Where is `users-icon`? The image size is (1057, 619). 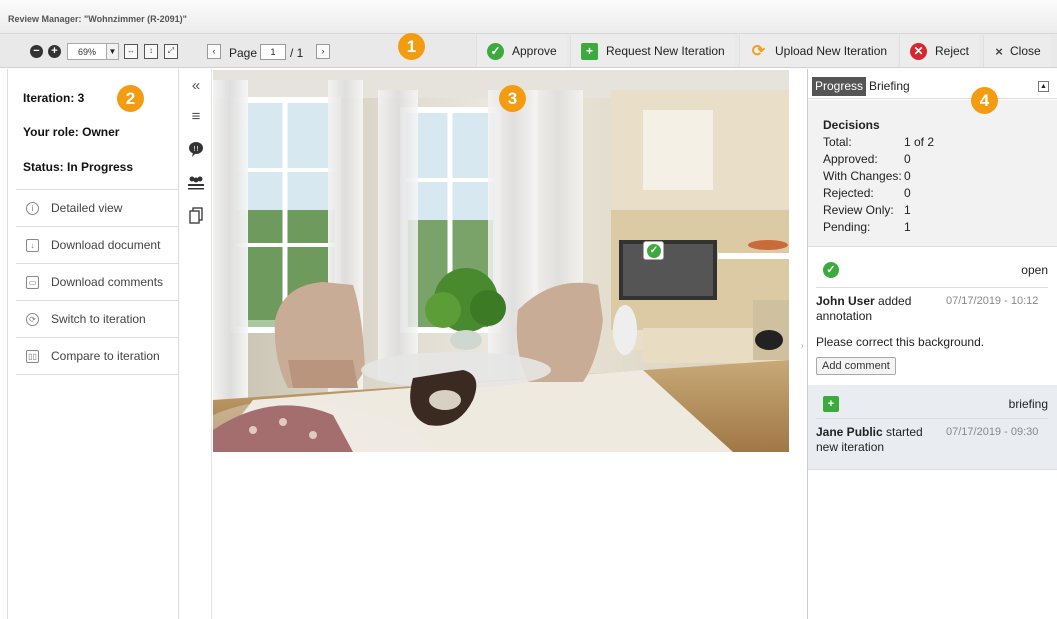 users-icon is located at coordinates (196, 186).